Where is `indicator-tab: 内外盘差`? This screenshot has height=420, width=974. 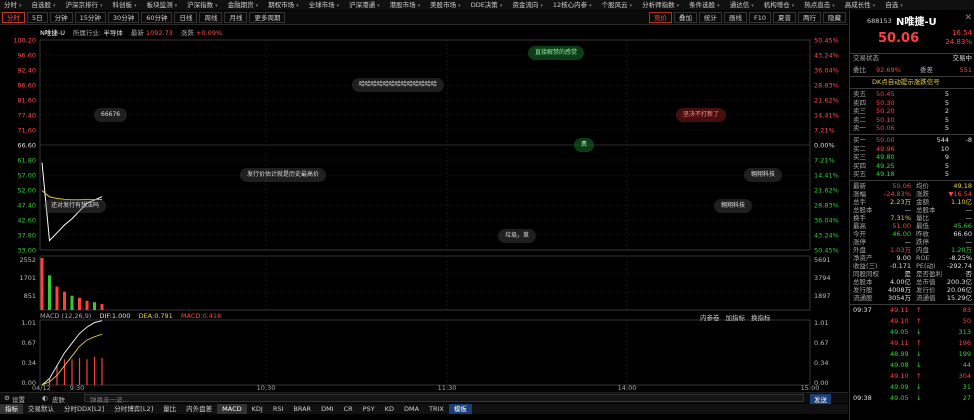
indicator-tab: 内外盘差 is located at coordinates (199, 409).